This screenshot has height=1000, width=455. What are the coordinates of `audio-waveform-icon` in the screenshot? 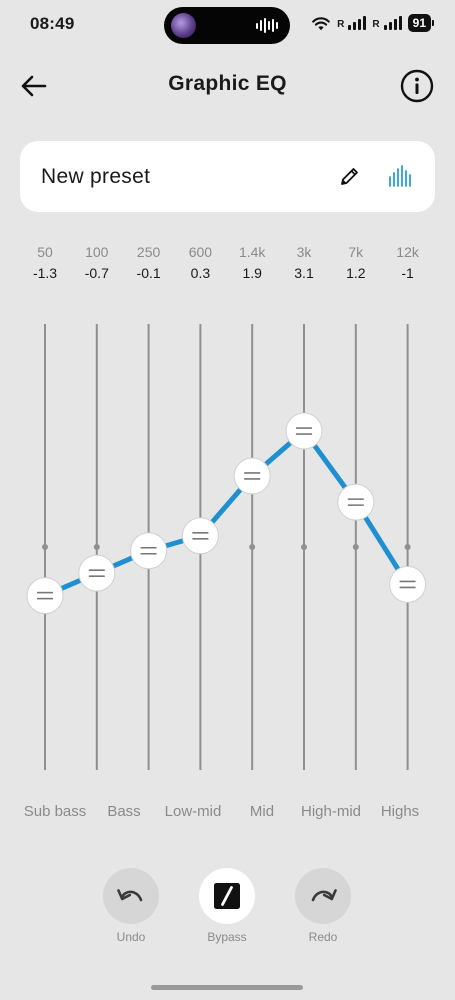 It's located at (267, 25).